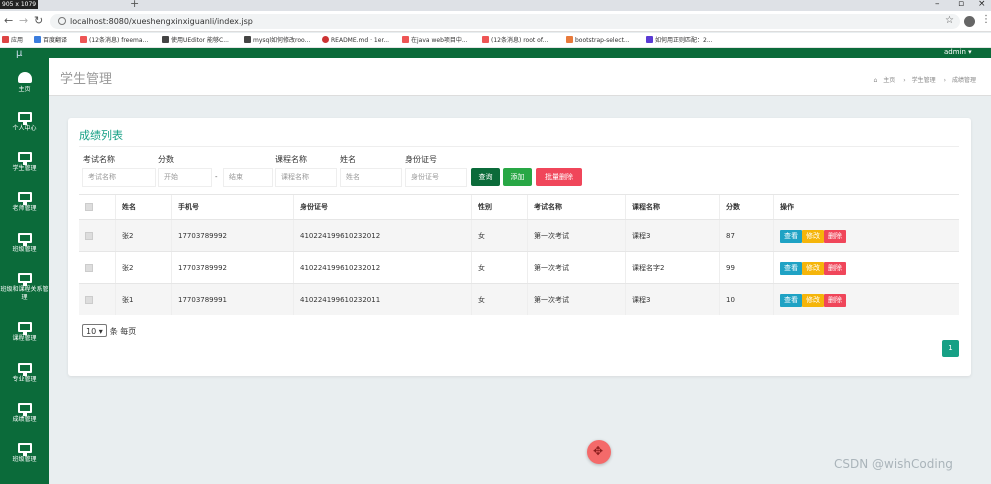 The width and height of the screenshot is (991, 484). What do you see at coordinates (24, 332) in the screenshot?
I see `sidebar-item-courses: 课程管理` at bounding box center [24, 332].